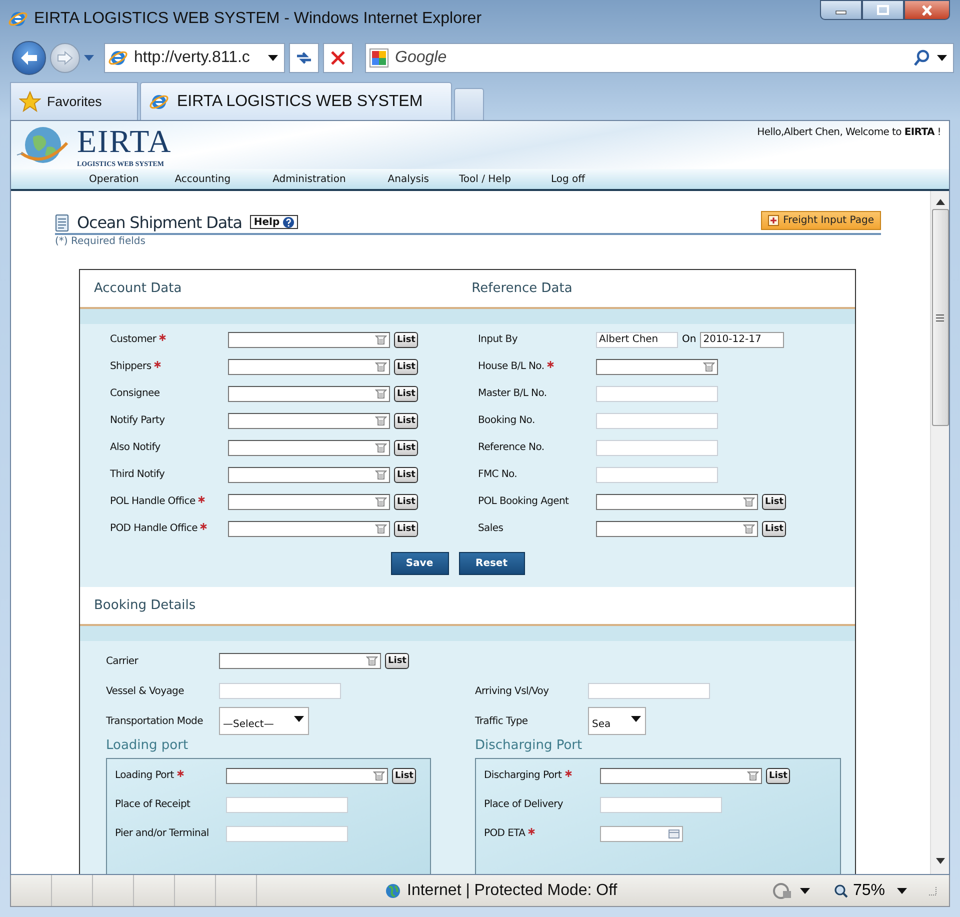 Image resolution: width=960 pixels, height=917 pixels. I want to click on logo-text: EIRTA, so click(124, 141).